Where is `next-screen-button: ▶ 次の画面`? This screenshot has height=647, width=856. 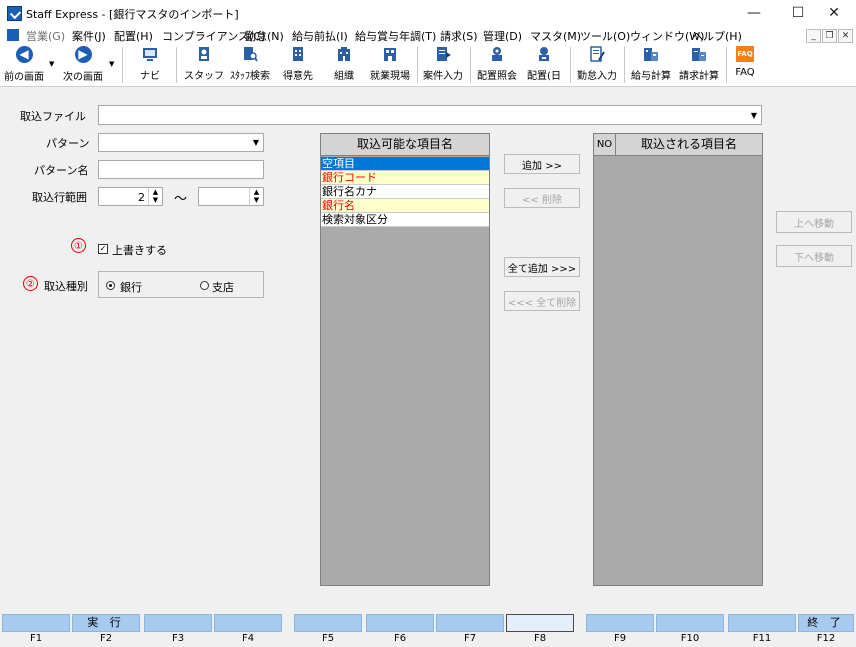 next-screen-button: ▶ 次の画面 is located at coordinates (83, 65).